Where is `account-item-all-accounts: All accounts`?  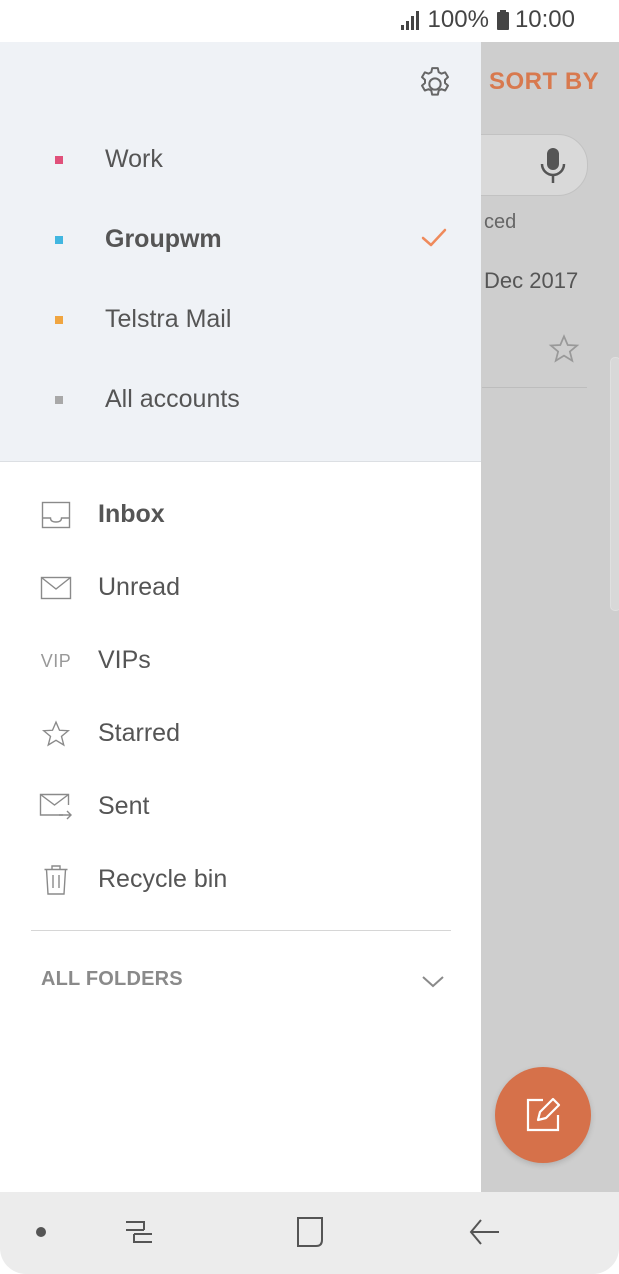 account-item-all-accounts: All accounts is located at coordinates (240, 400).